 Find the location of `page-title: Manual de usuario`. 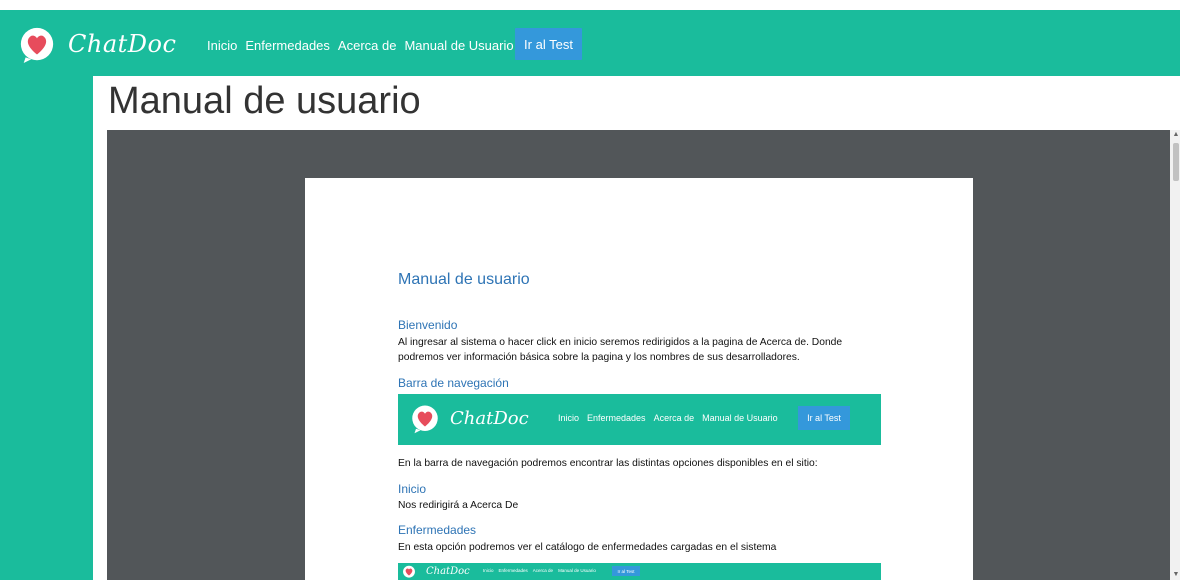

page-title: Manual de usuario is located at coordinates (264, 101).